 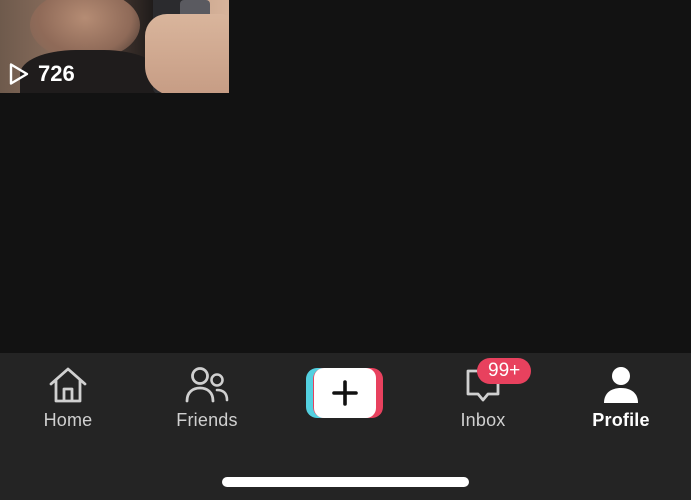 I want to click on tab-inbox-label: Inbox, so click(x=483, y=420).